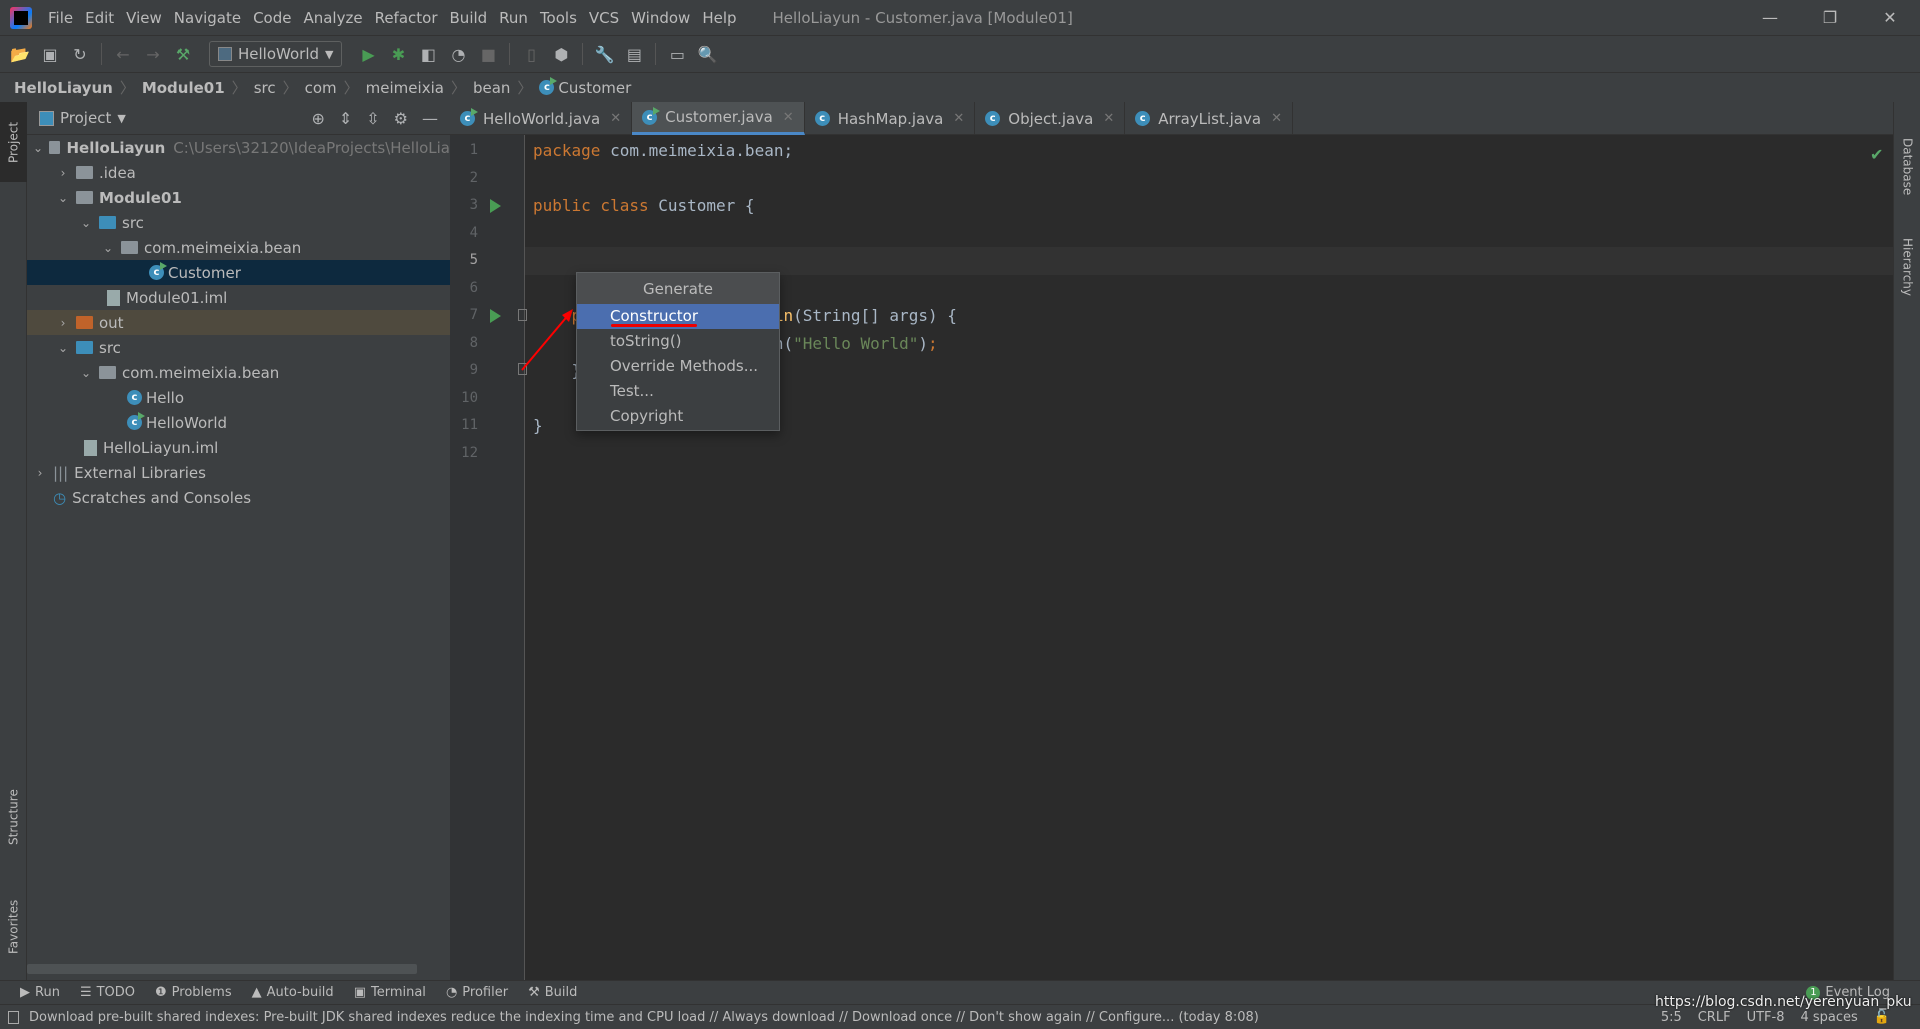 This screenshot has width=1920, height=1029. I want to click on tree-item: › out, so click(238, 322).